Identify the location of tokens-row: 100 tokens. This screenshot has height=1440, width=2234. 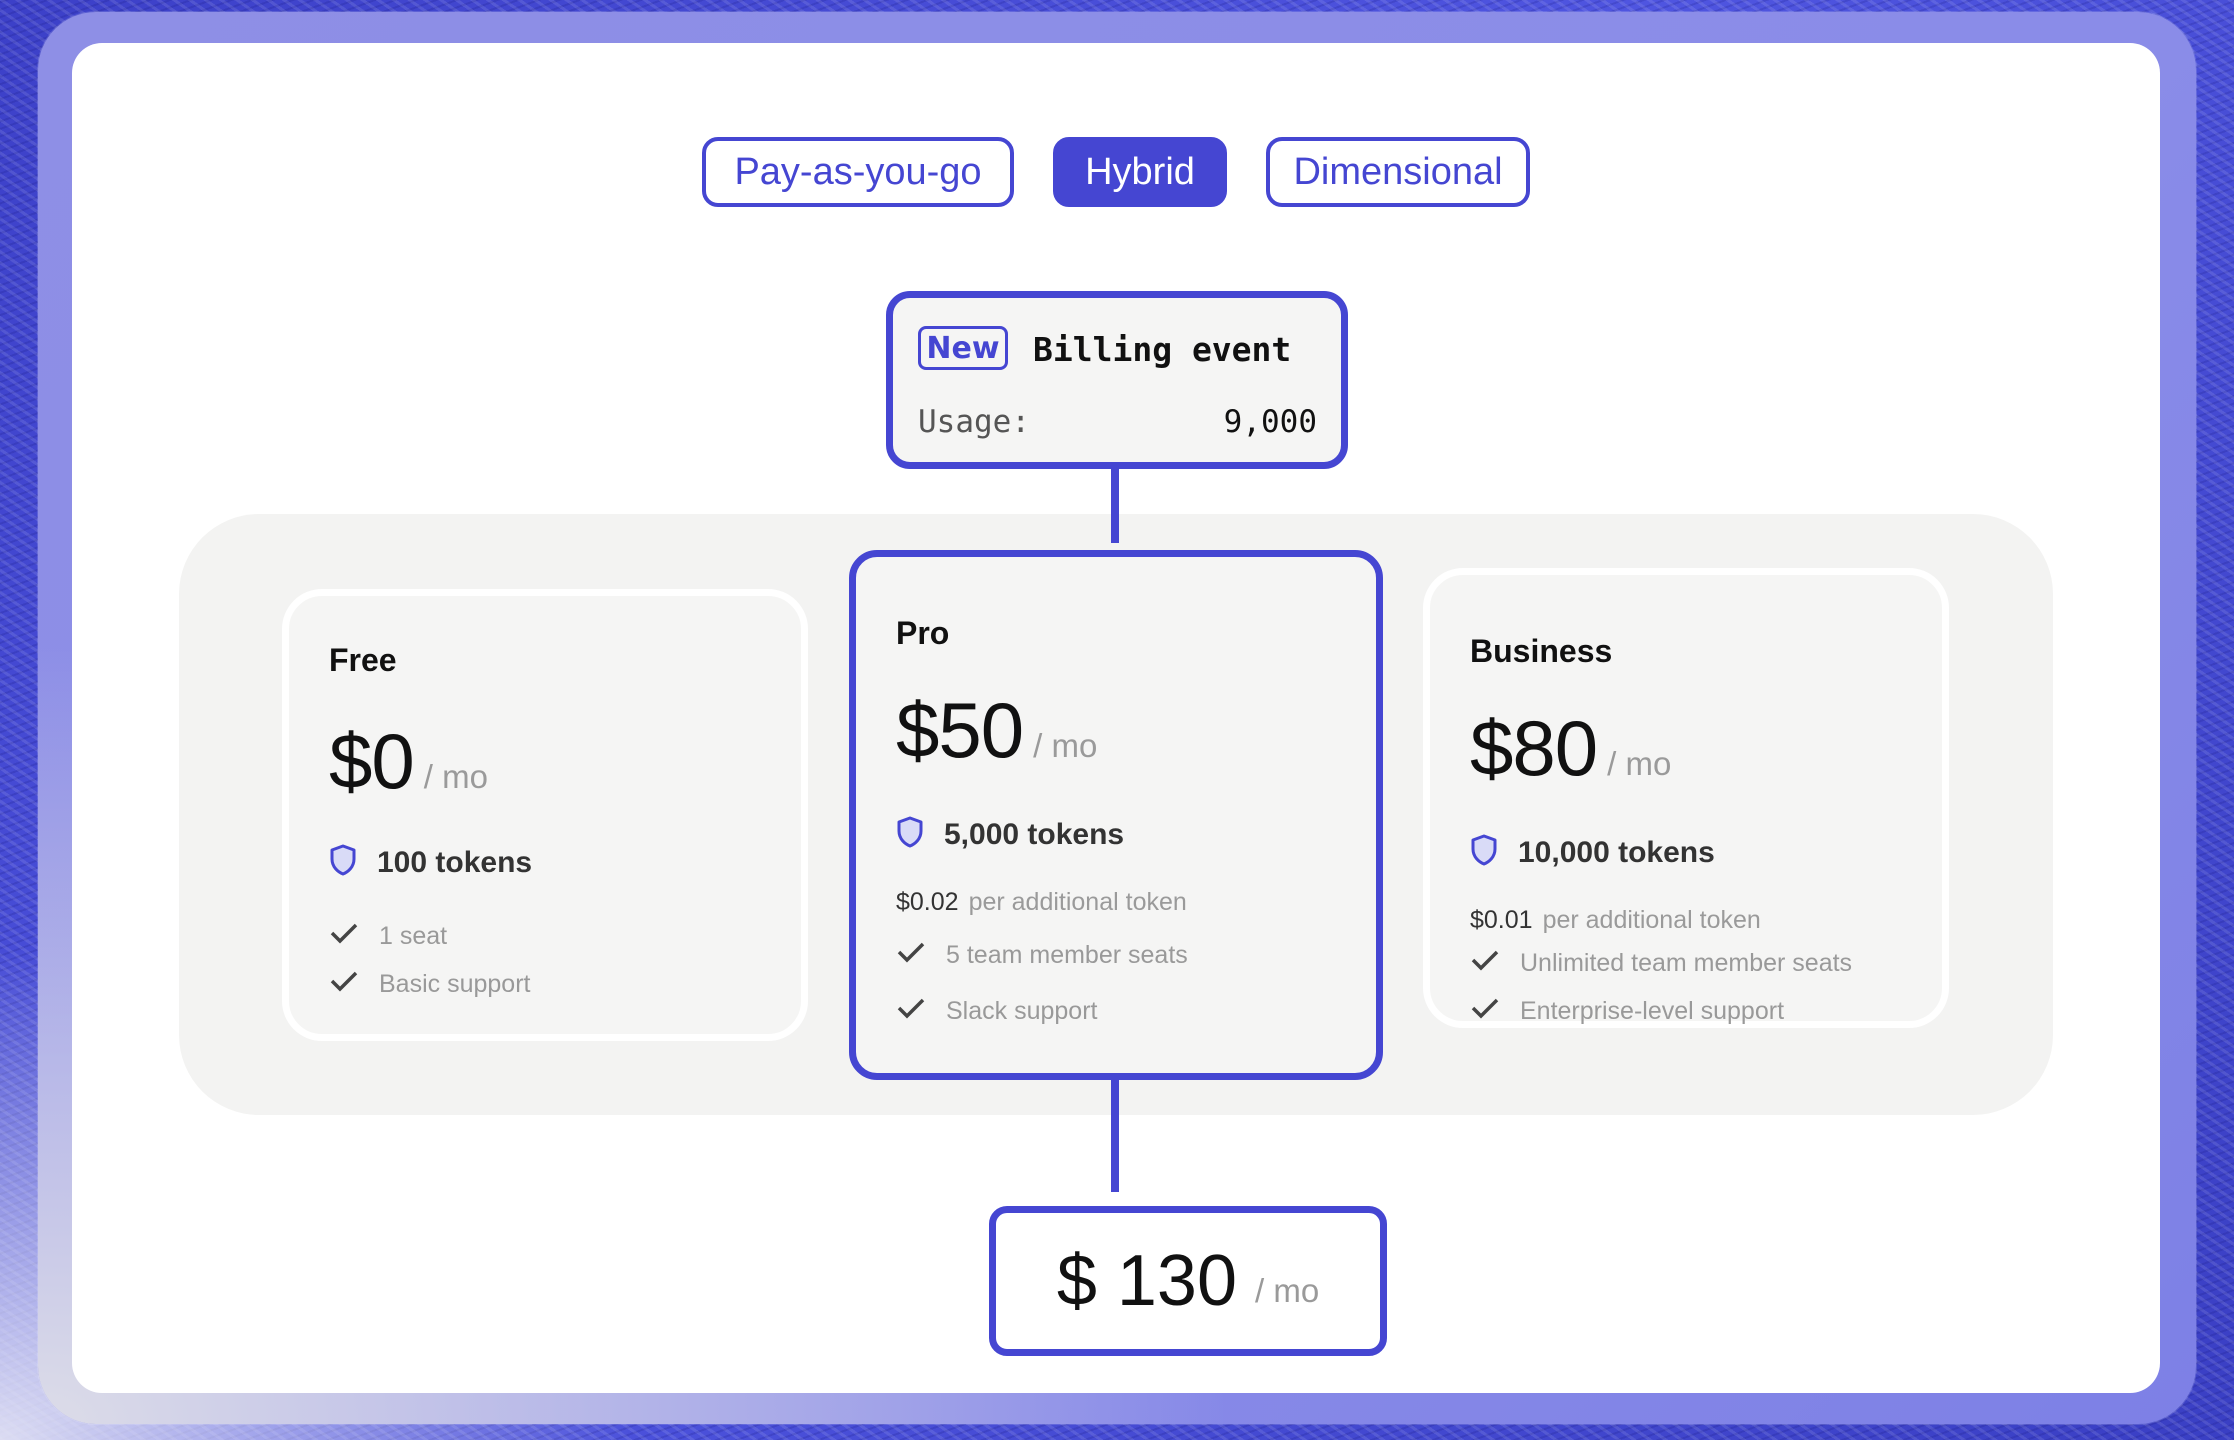
(430, 862).